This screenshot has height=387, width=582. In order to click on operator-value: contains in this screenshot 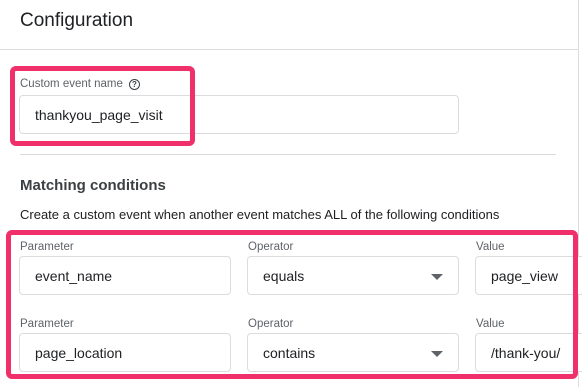, I will do `click(289, 353)`.